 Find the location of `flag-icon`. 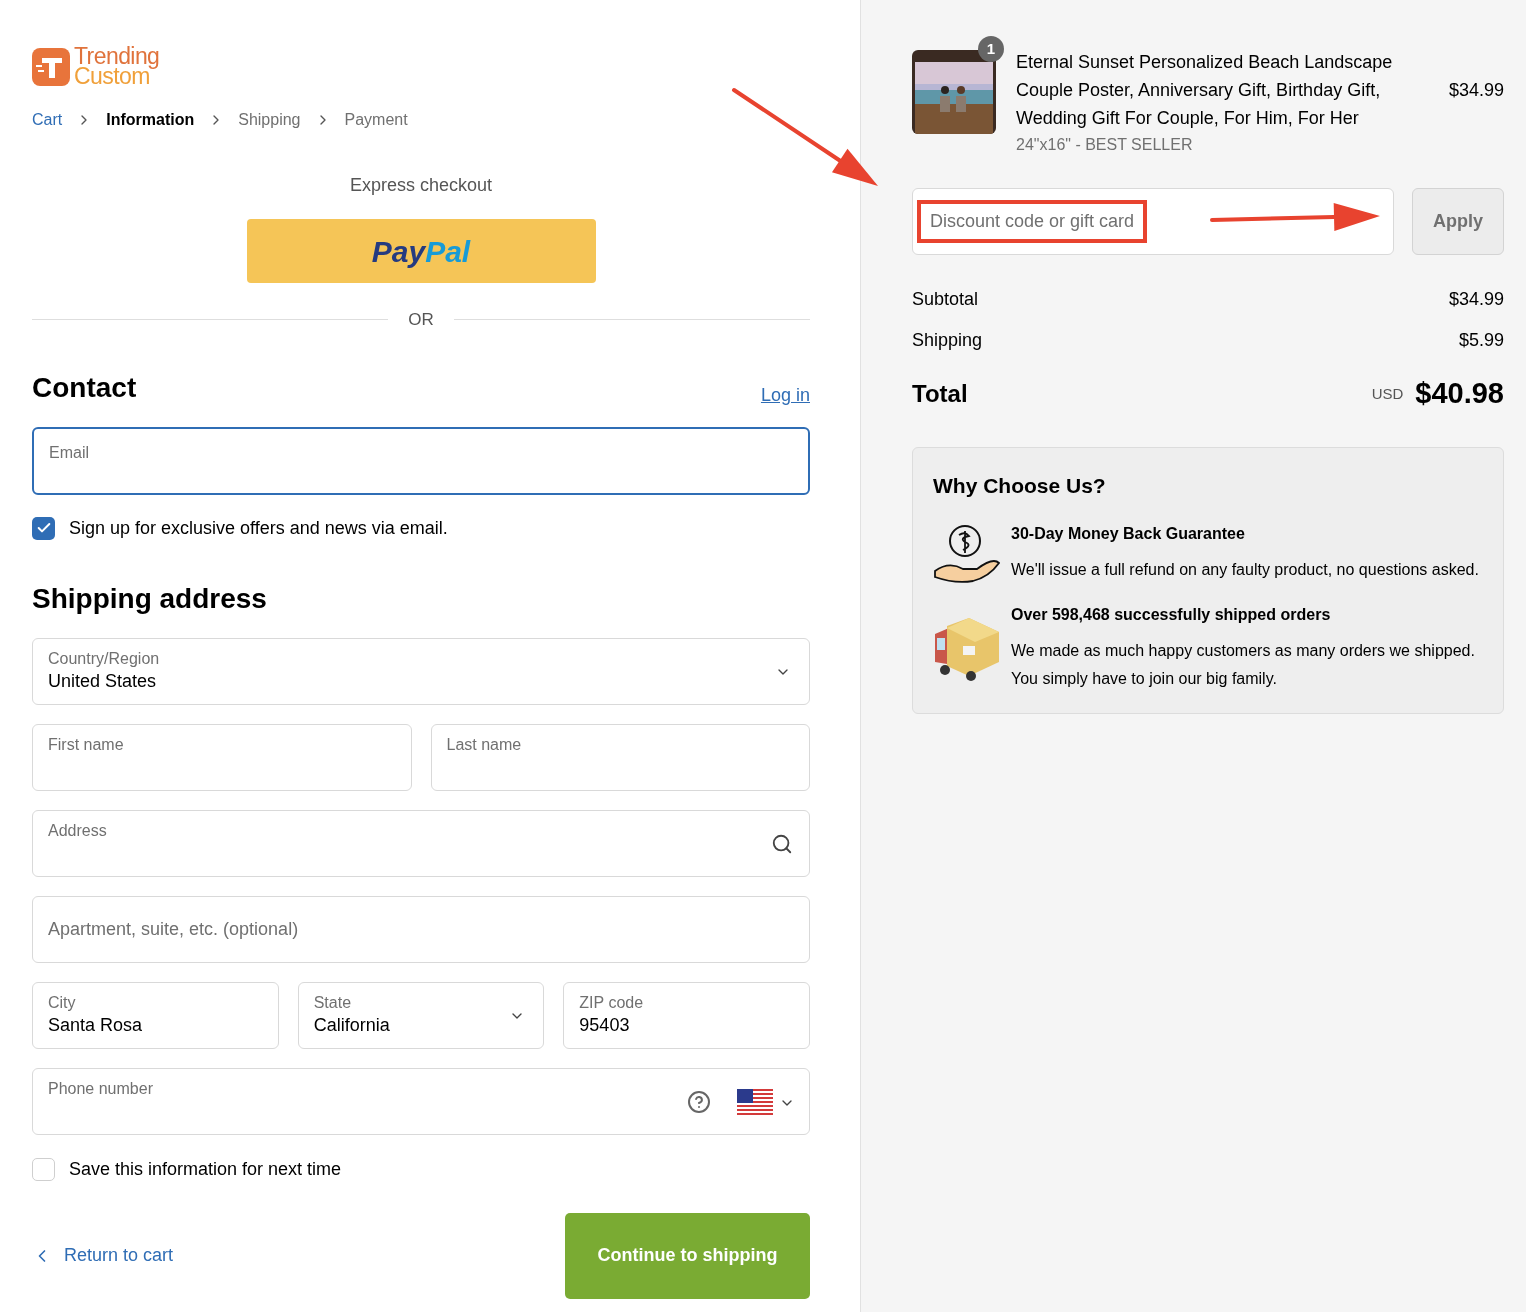

flag-icon is located at coordinates (755, 1101).